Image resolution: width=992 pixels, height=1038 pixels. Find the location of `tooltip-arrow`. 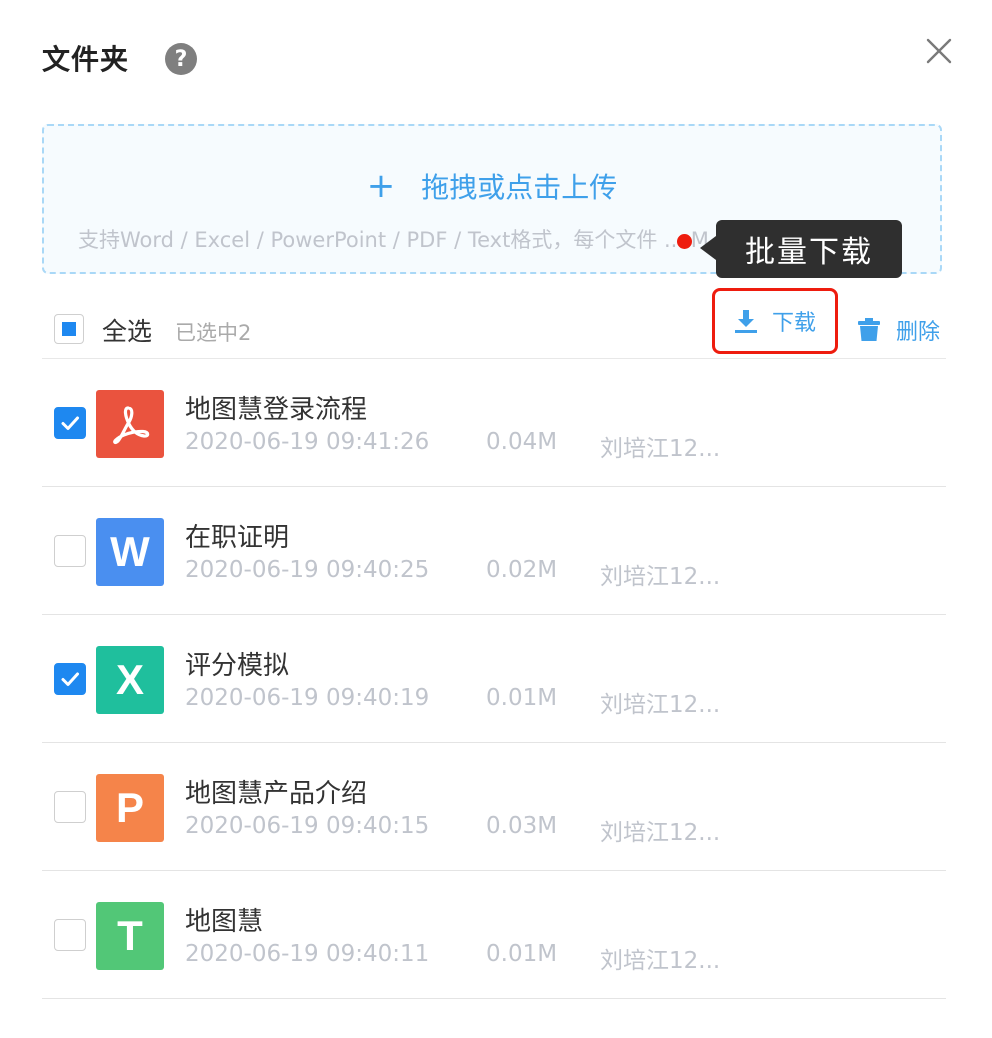

tooltip-arrow is located at coordinates (708, 248).